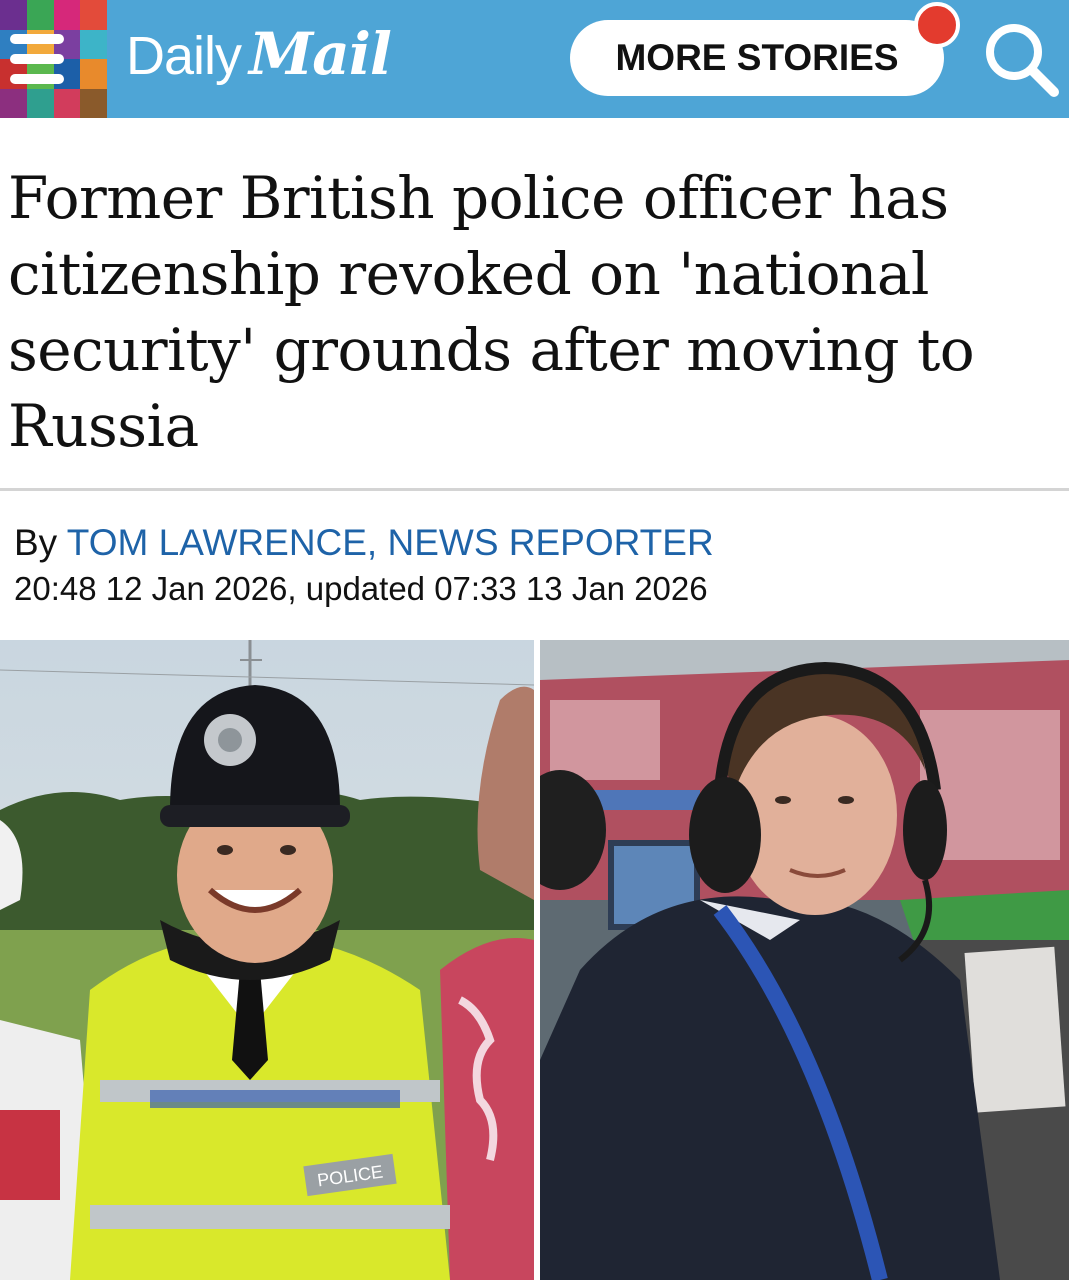 The height and width of the screenshot is (1280, 1069). I want to click on byline-prefix: By, so click(40, 542).